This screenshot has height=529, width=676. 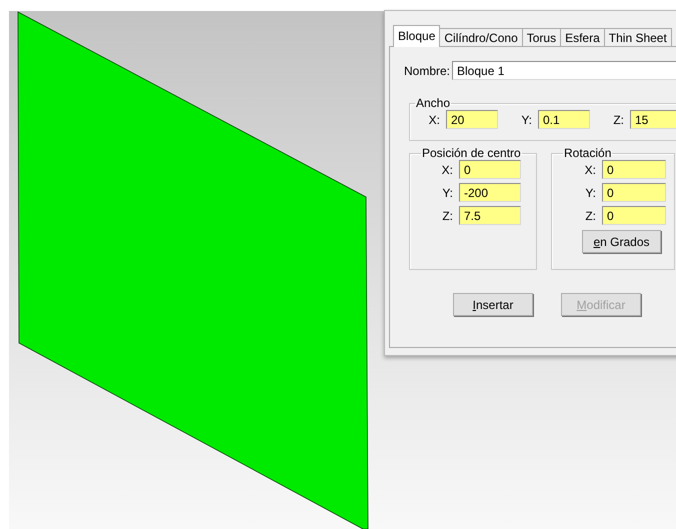 What do you see at coordinates (564, 70) in the screenshot?
I see `name-field: Bloque 1` at bounding box center [564, 70].